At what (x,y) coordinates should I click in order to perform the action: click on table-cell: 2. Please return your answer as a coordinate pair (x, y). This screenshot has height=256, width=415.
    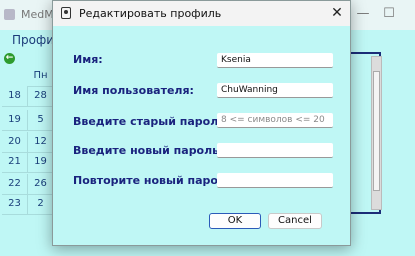
    Looking at the image, I should click on (41, 204).